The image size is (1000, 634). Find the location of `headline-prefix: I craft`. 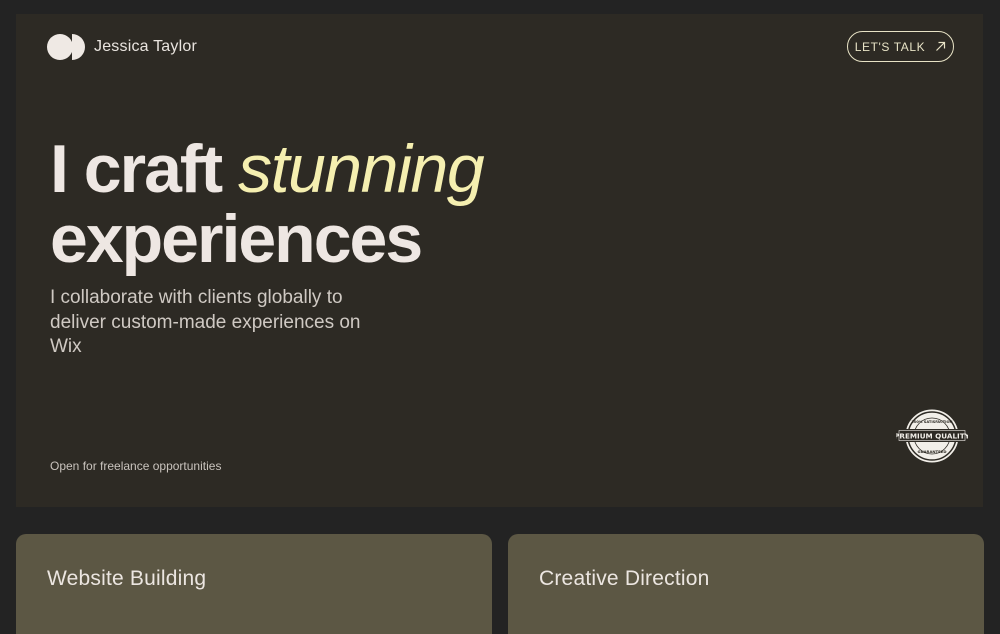

headline-prefix: I craft is located at coordinates (144, 169).